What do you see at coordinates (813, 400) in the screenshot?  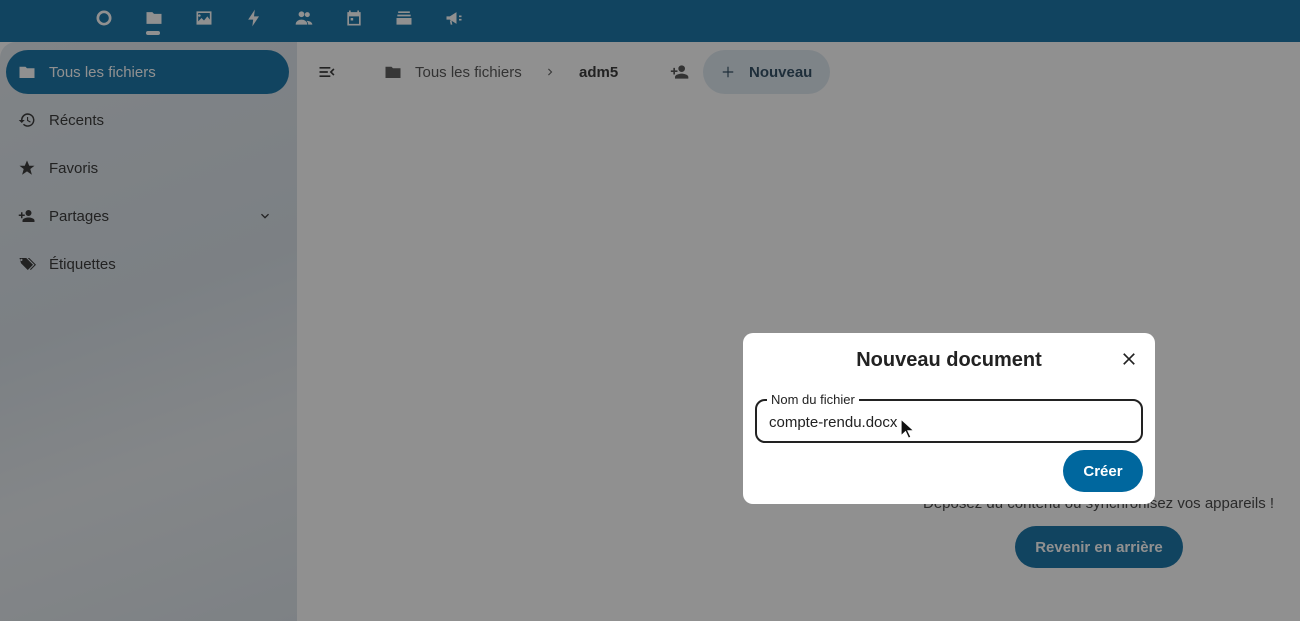 I see `filename-label: Nom du fichier` at bounding box center [813, 400].